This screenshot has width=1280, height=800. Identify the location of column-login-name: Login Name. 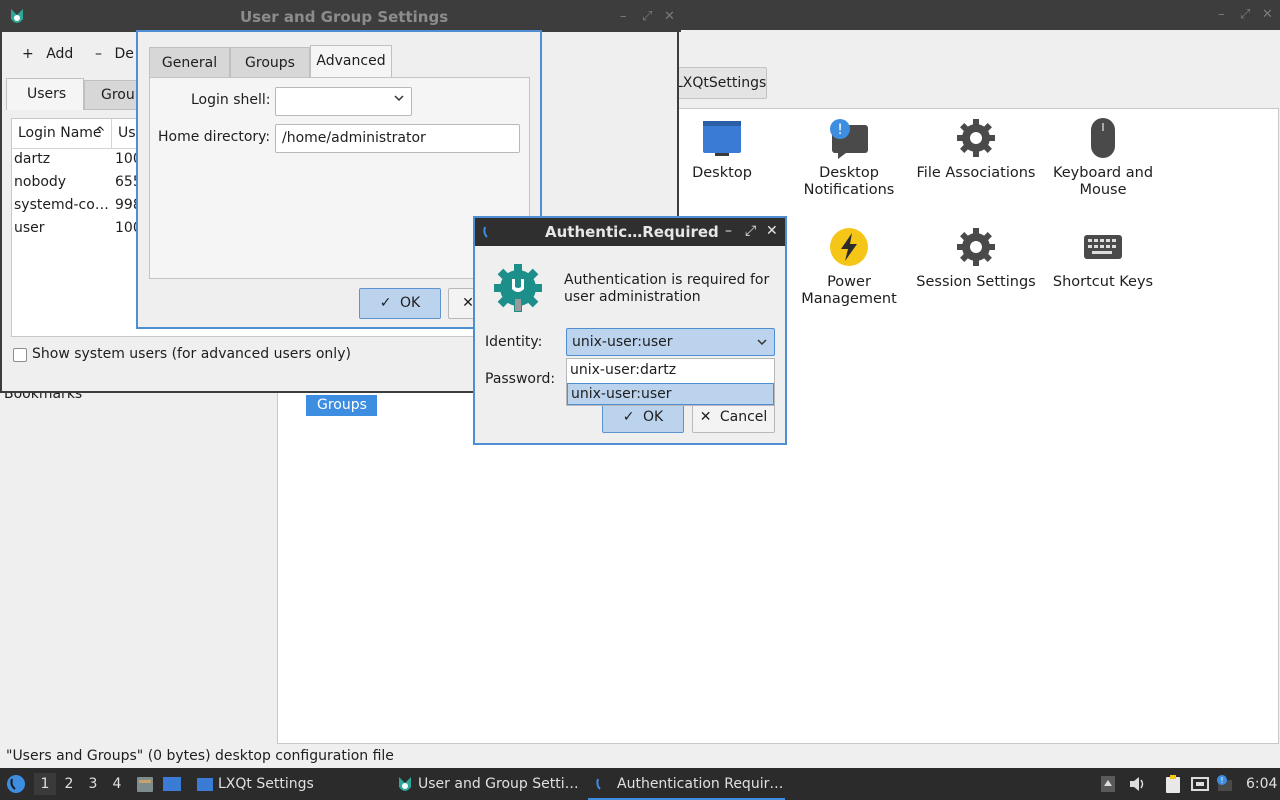
(60, 133).